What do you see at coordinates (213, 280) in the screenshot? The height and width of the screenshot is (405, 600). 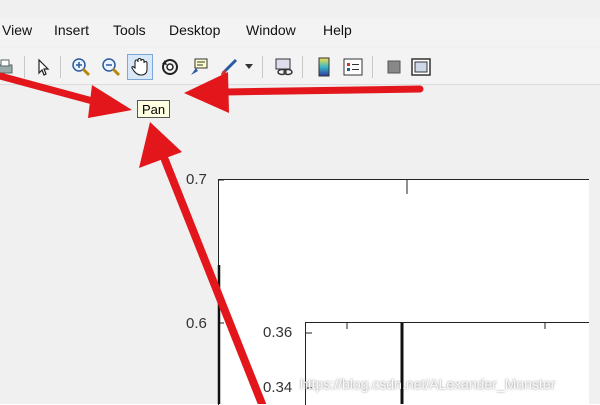 I see `red-arrow-bottom` at bounding box center [213, 280].